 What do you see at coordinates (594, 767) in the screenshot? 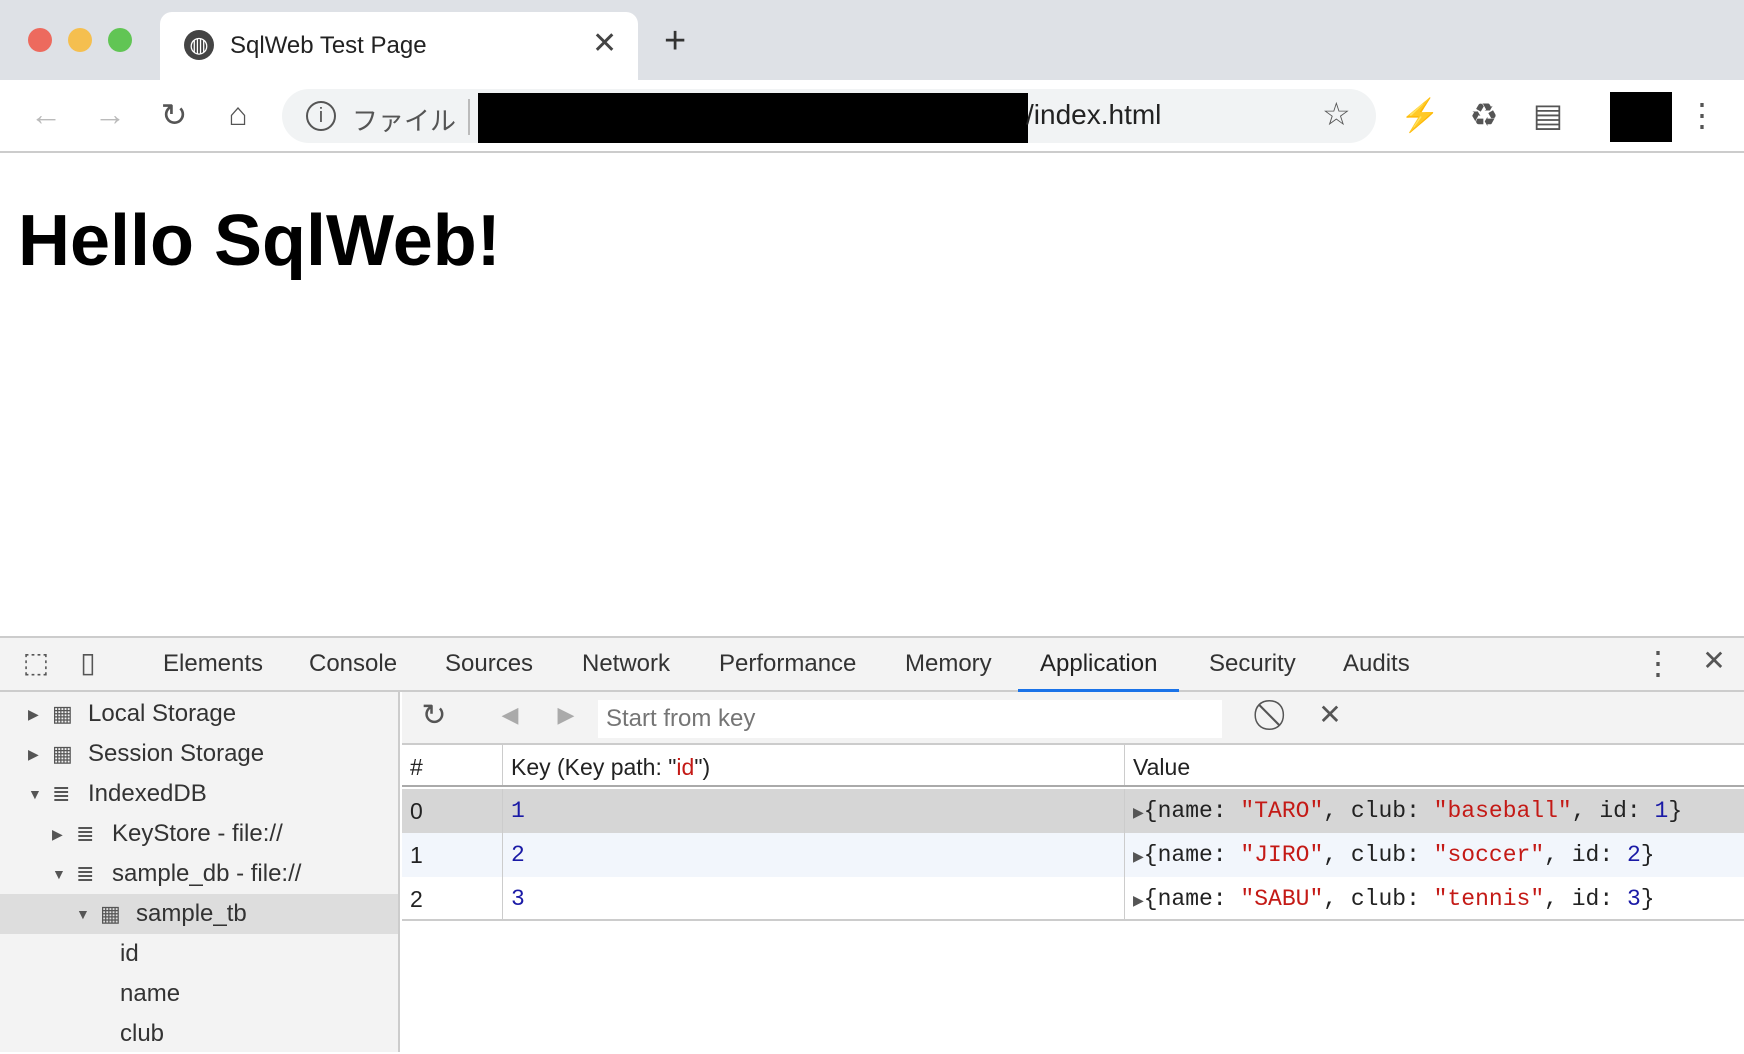
I see `header-key-label: Key (Key path: "` at bounding box center [594, 767].